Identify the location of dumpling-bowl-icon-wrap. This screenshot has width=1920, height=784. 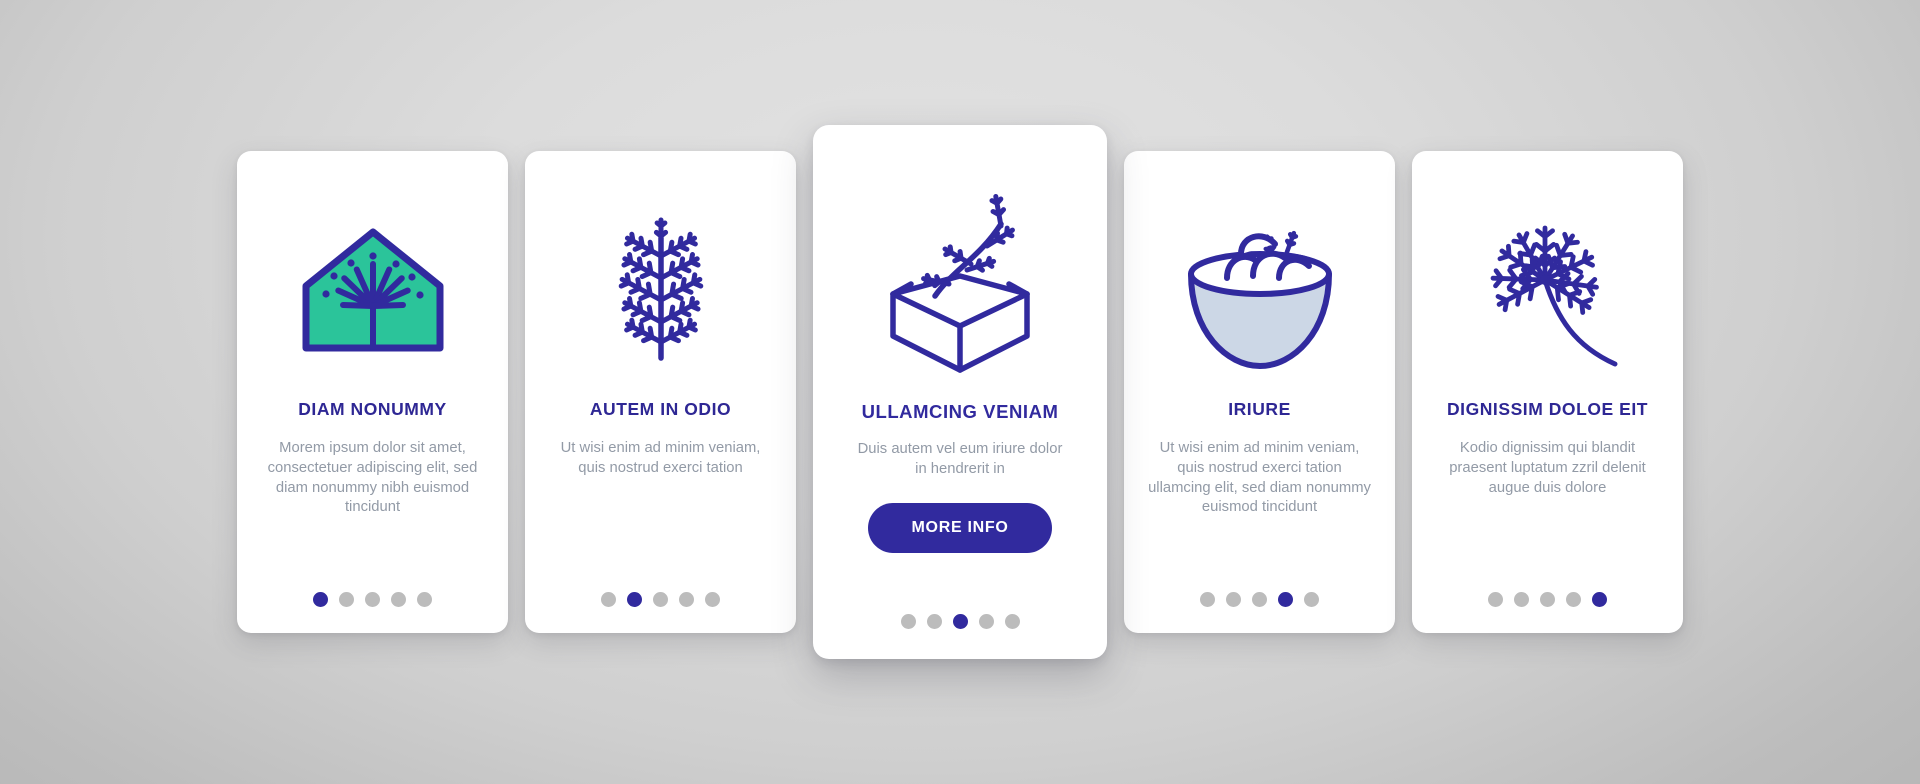
(1259, 290).